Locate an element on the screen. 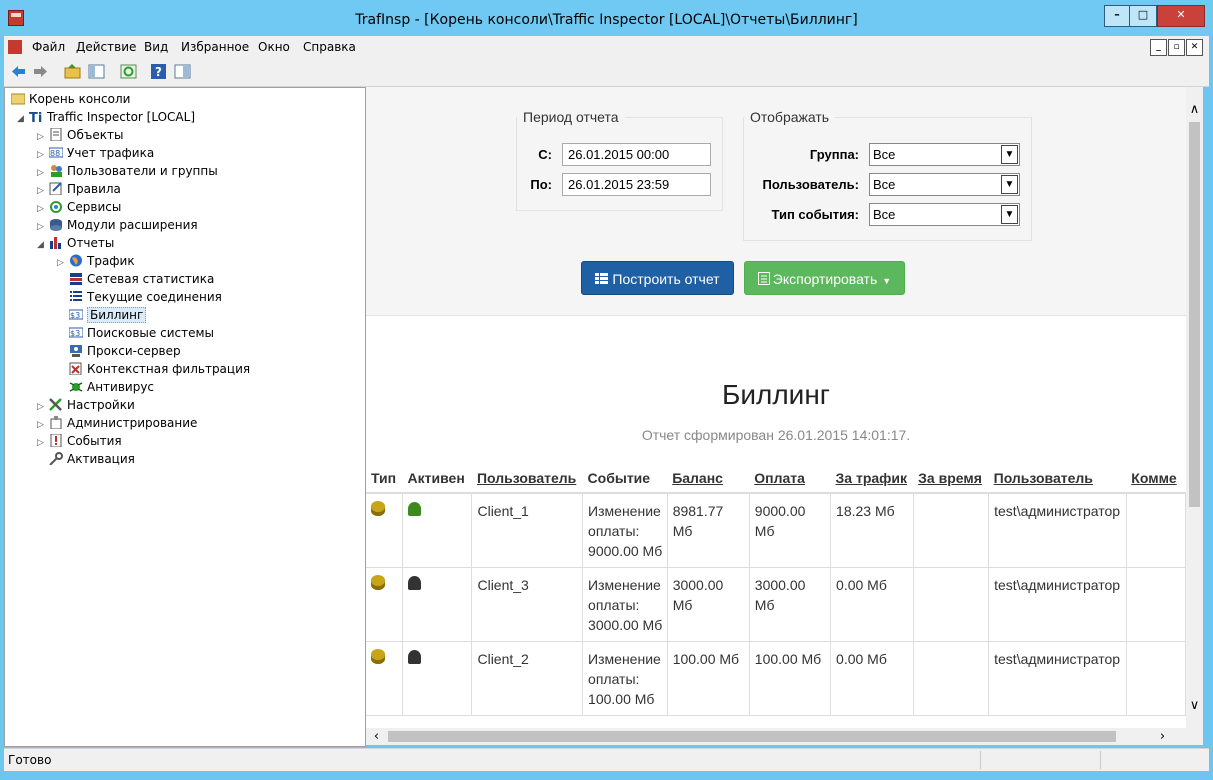 The height and width of the screenshot is (780, 1213). col-time-sort: За время is located at coordinates (951, 478).